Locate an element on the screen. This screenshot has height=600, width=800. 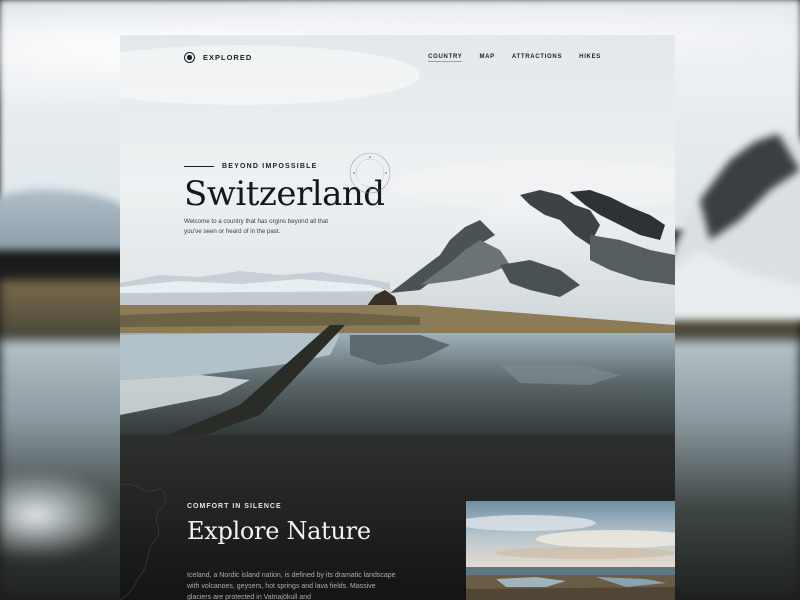
nav-item-country: COUNTRY is located at coordinates (445, 58).